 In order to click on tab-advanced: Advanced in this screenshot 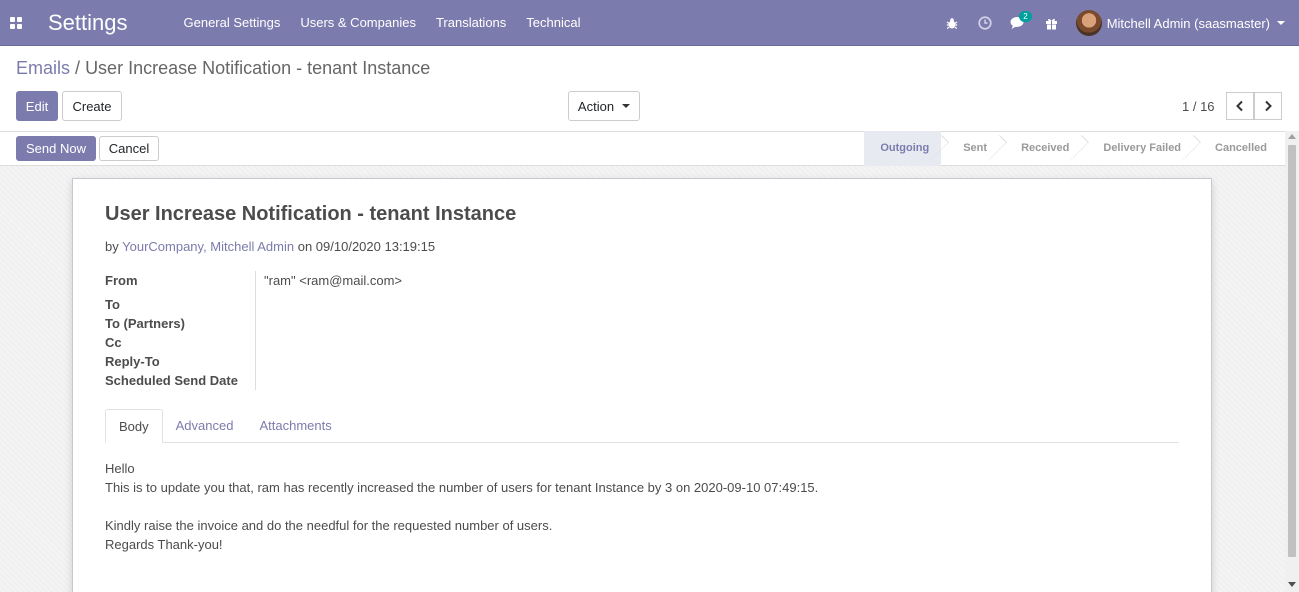, I will do `click(205, 426)`.